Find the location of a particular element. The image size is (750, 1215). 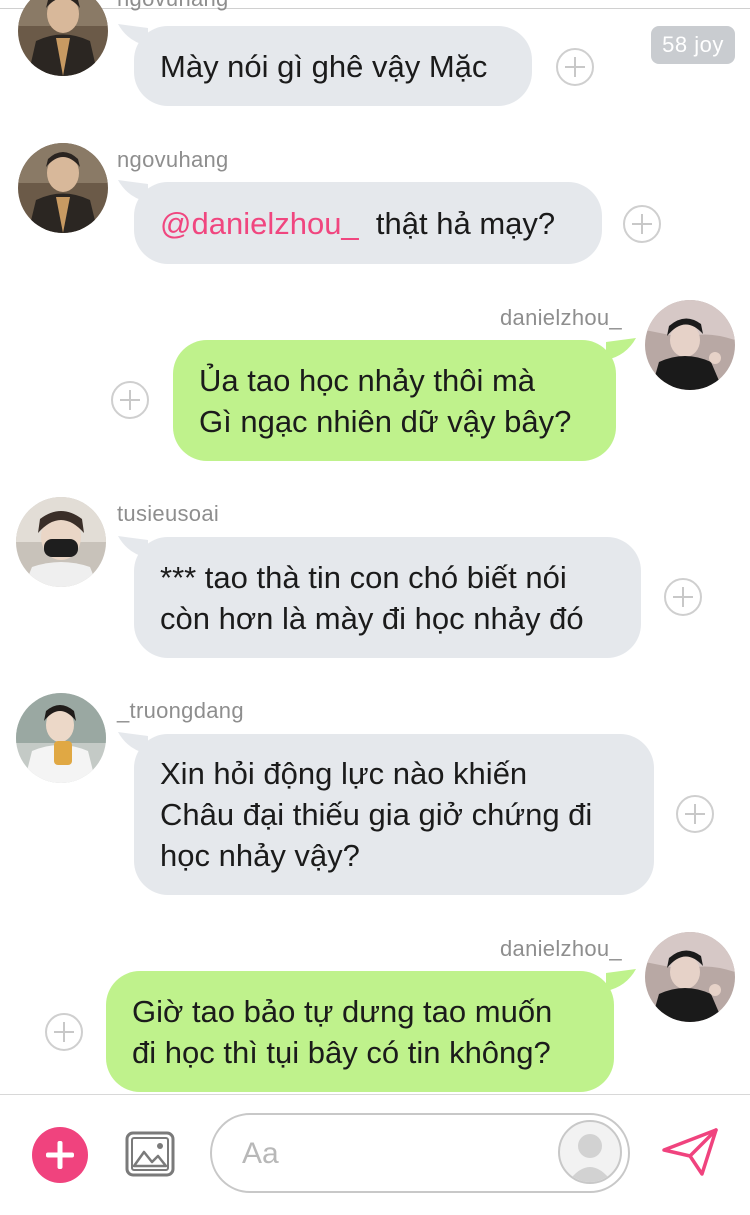

message-text: Giờ tao bảo tự dưng tao muốn is located at coordinates (342, 1011).